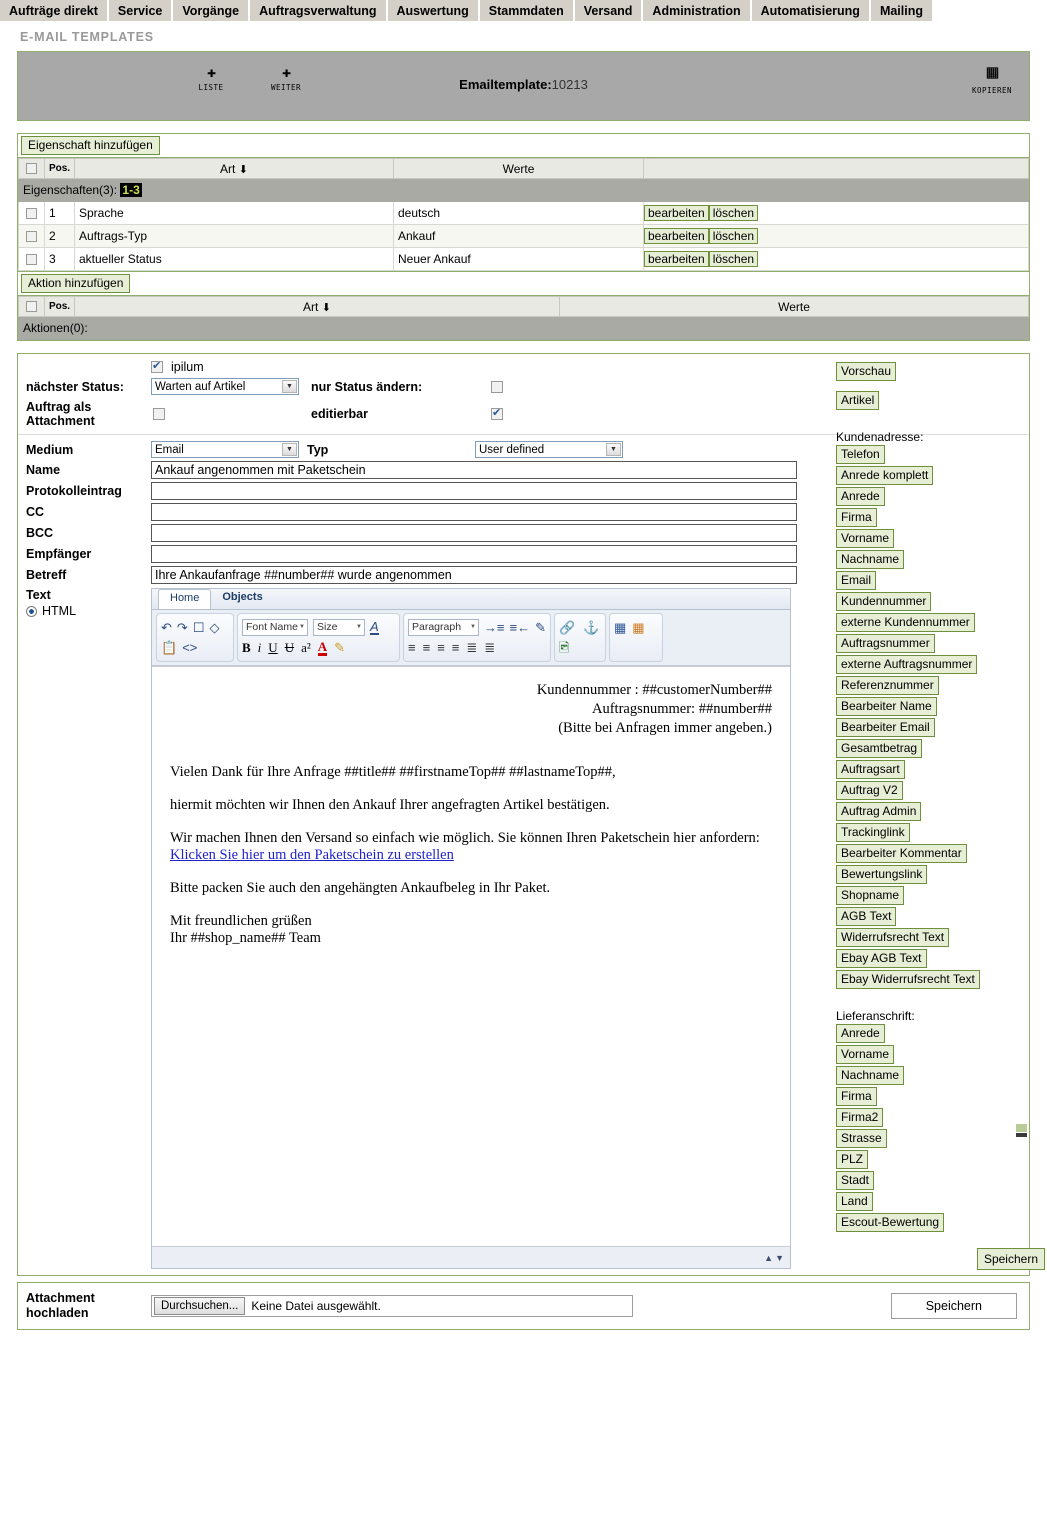  What do you see at coordinates (189, 647) in the screenshot?
I see `source-code-icon: <>` at bounding box center [189, 647].